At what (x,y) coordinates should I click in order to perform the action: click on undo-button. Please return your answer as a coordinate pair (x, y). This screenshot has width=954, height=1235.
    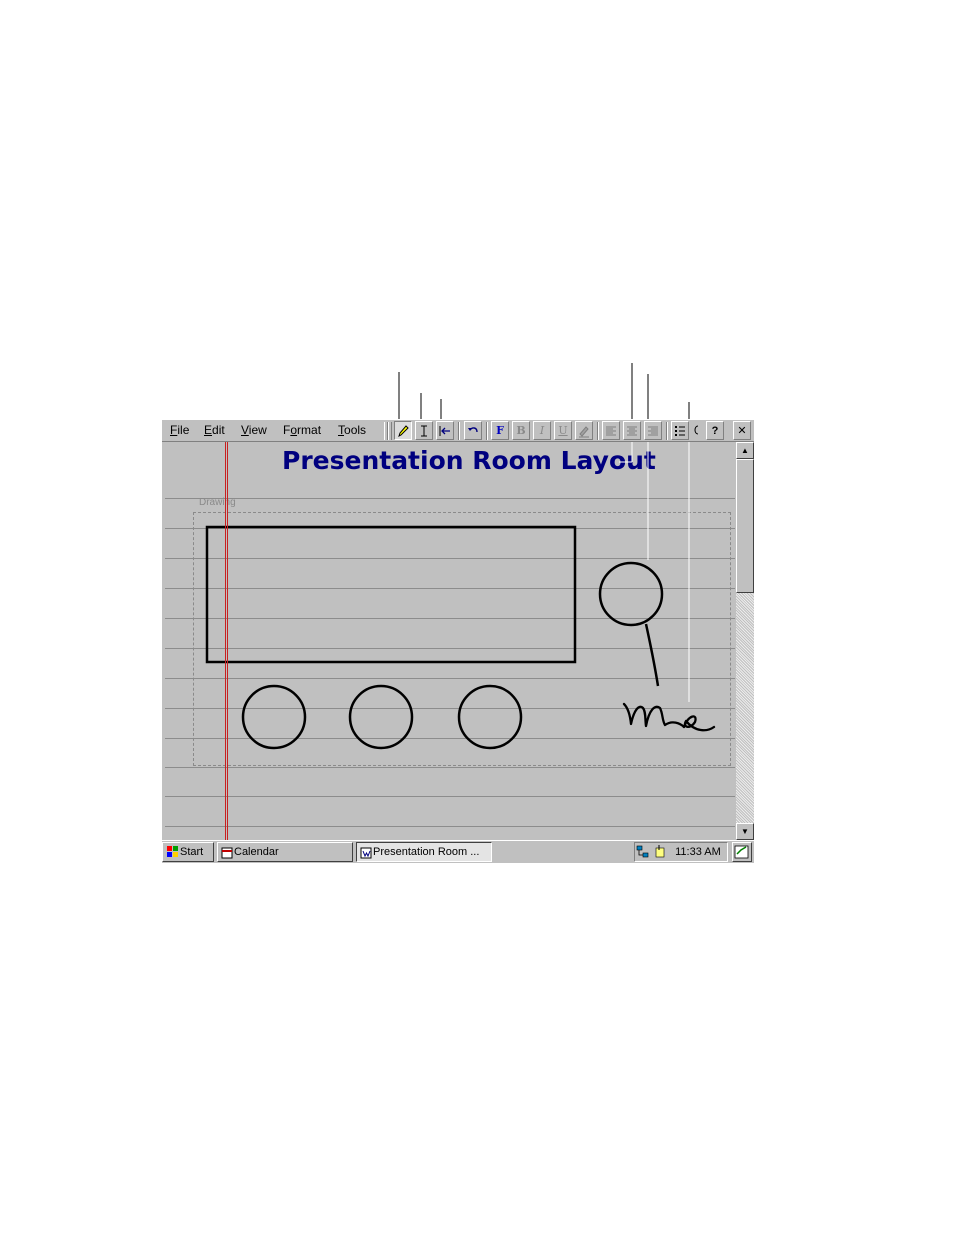
    Looking at the image, I should click on (473, 430).